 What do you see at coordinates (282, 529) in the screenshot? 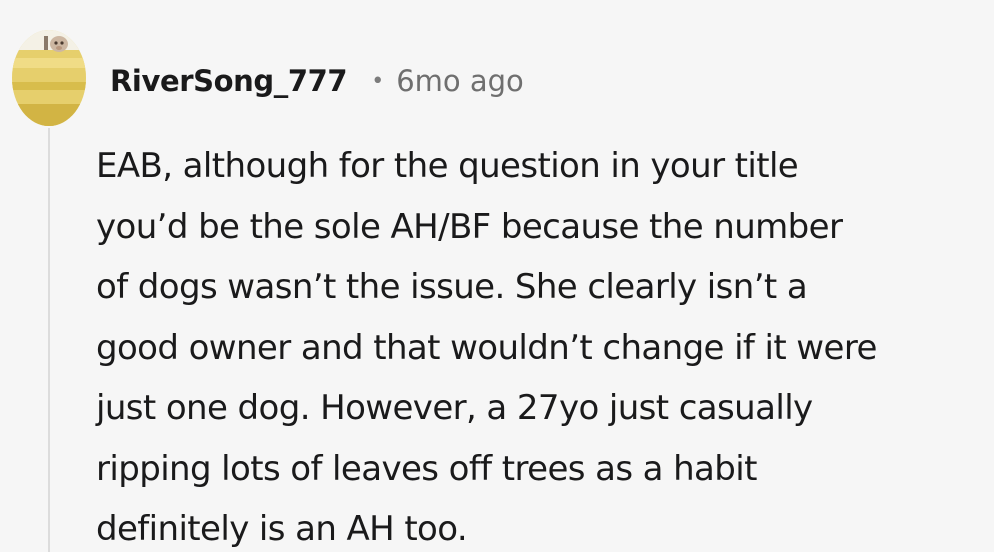
I see `comment-text-line: definitely is an AH too.` at bounding box center [282, 529].